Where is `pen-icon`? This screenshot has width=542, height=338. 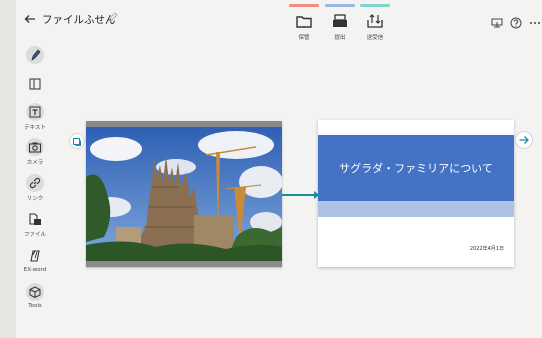 pen-icon is located at coordinates (35, 55).